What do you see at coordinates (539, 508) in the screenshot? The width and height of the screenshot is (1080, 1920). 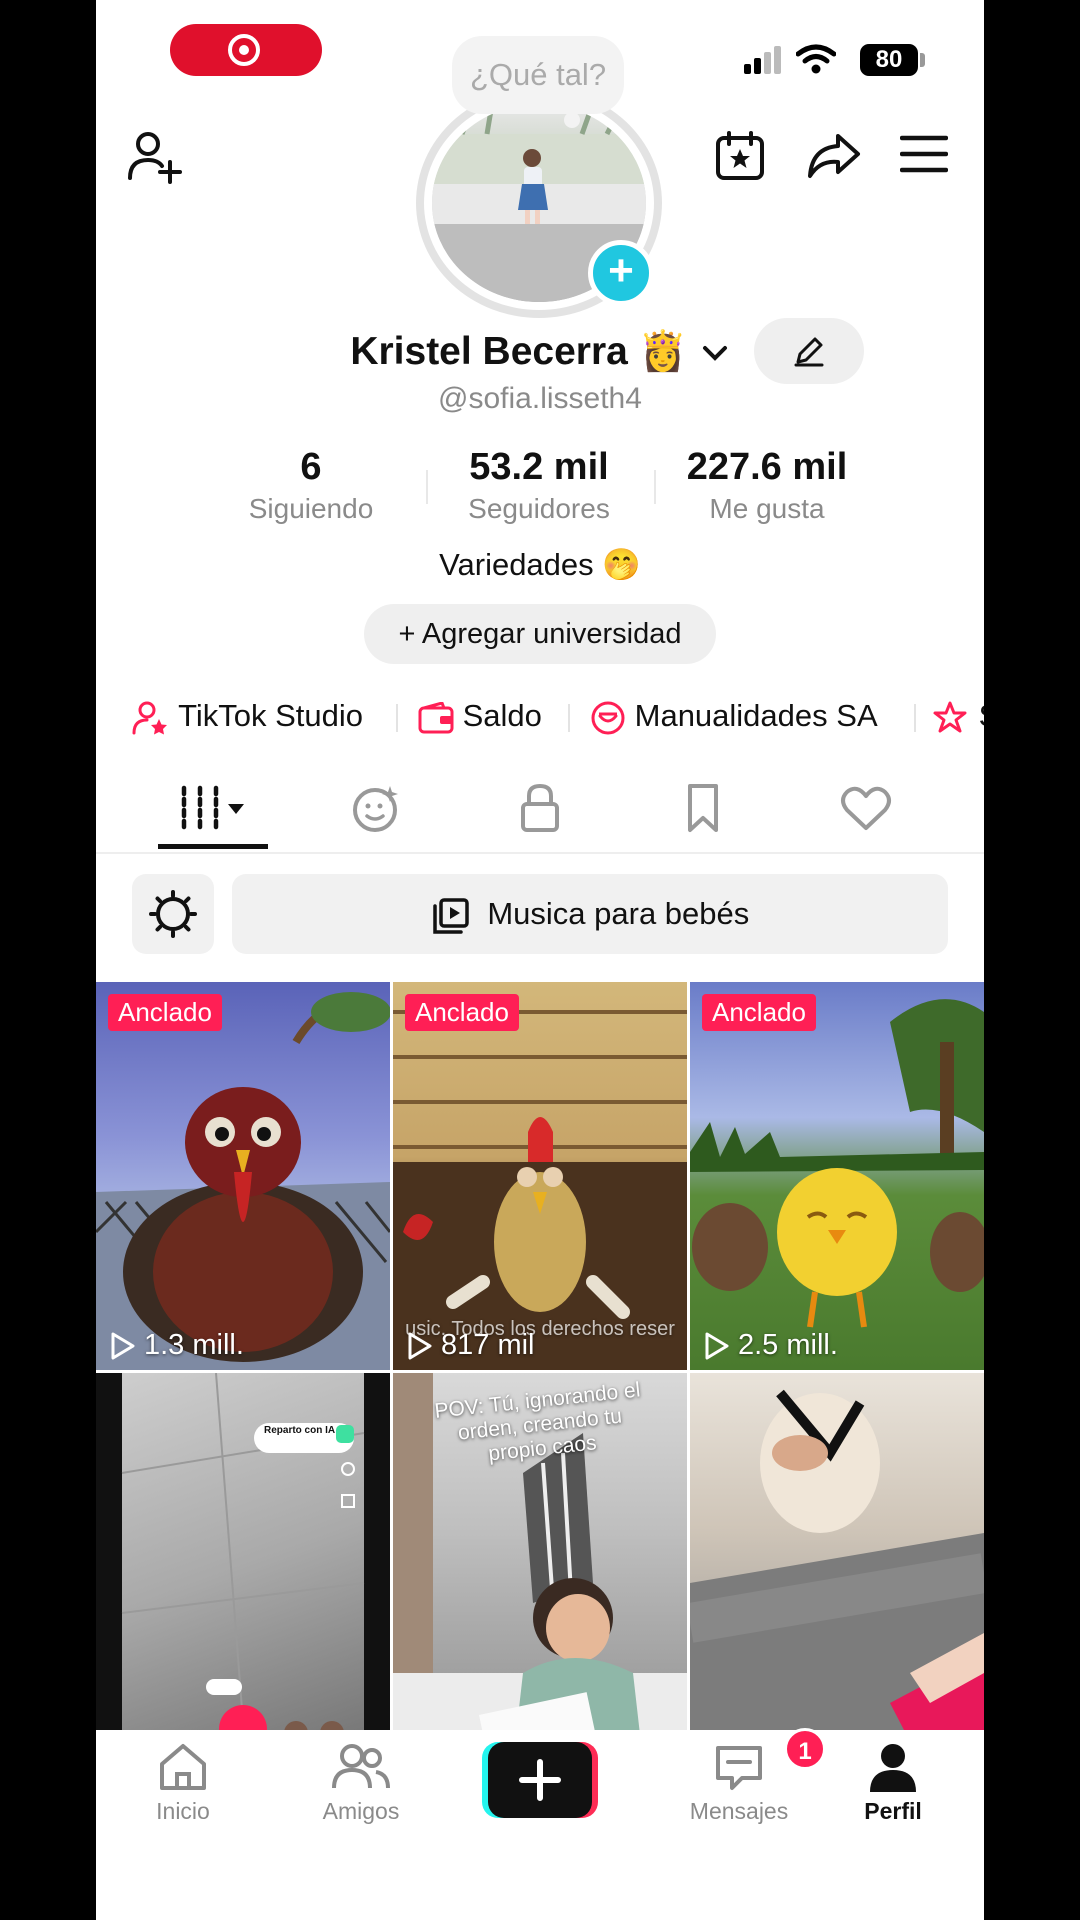 I see `stat-label: Seguidores` at bounding box center [539, 508].